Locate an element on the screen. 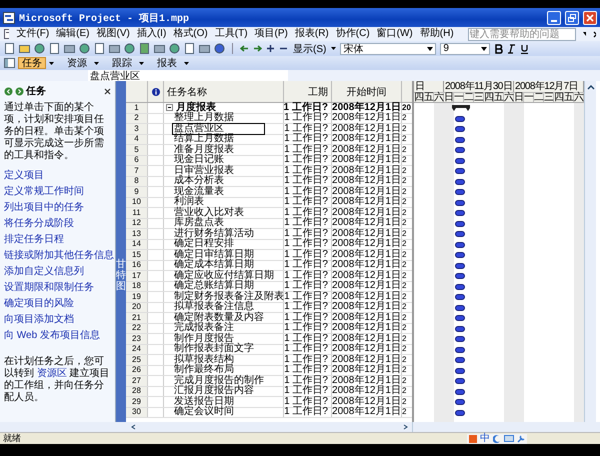 This screenshot has height=456, width=600. row-number: 21 is located at coordinates (137, 317).